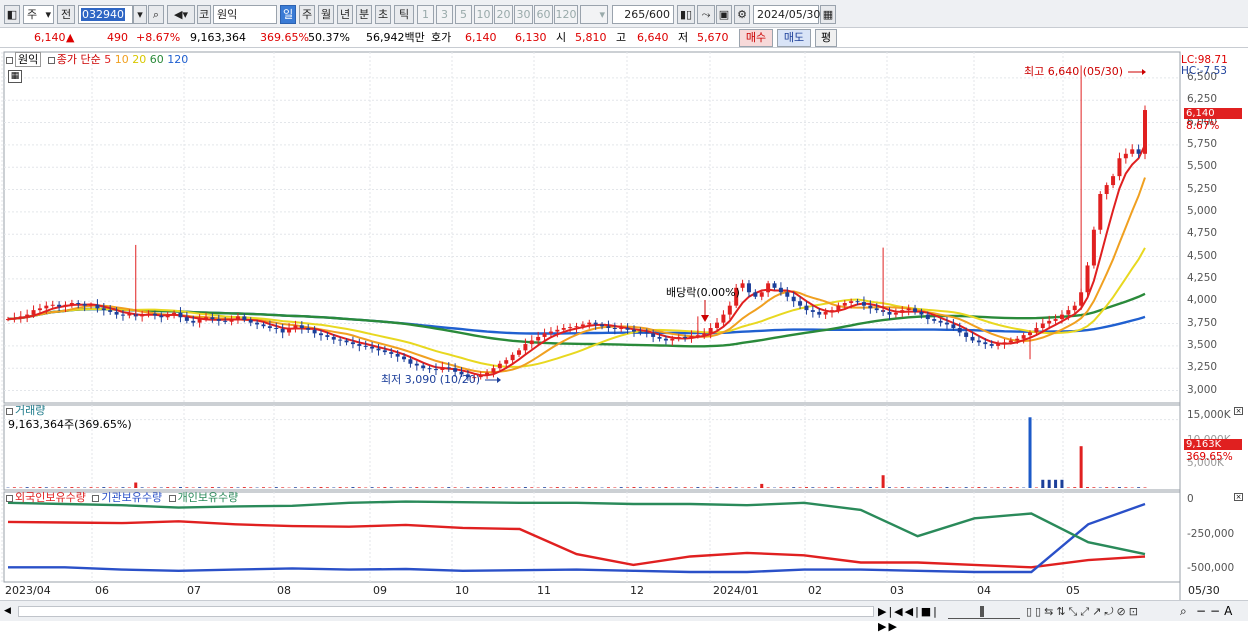 This screenshot has height=634, width=1248. Describe the element at coordinates (984, 611) in the screenshot. I see `zoom-slider` at that location.